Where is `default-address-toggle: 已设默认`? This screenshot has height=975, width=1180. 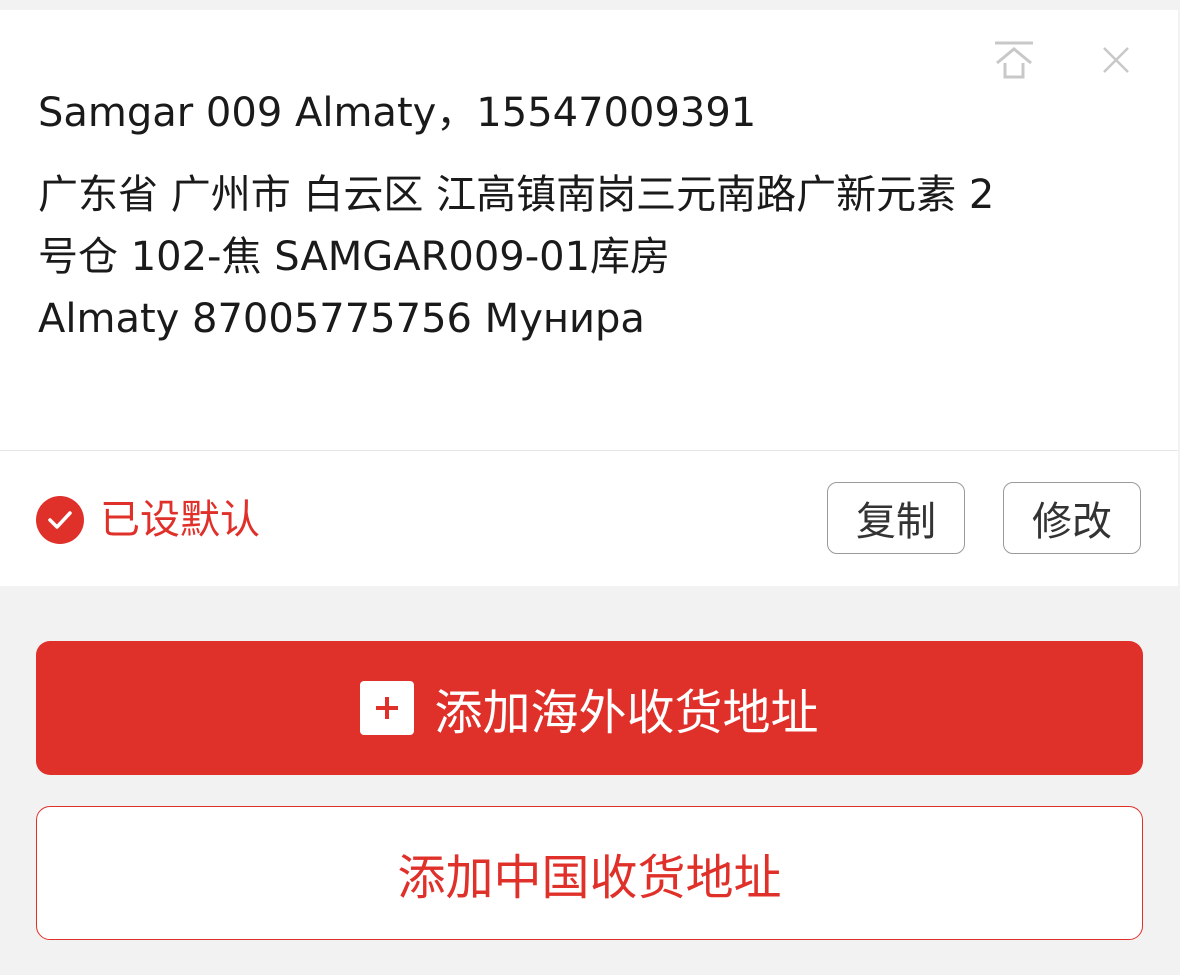
default-address-toggle: 已设默认 is located at coordinates (148, 520).